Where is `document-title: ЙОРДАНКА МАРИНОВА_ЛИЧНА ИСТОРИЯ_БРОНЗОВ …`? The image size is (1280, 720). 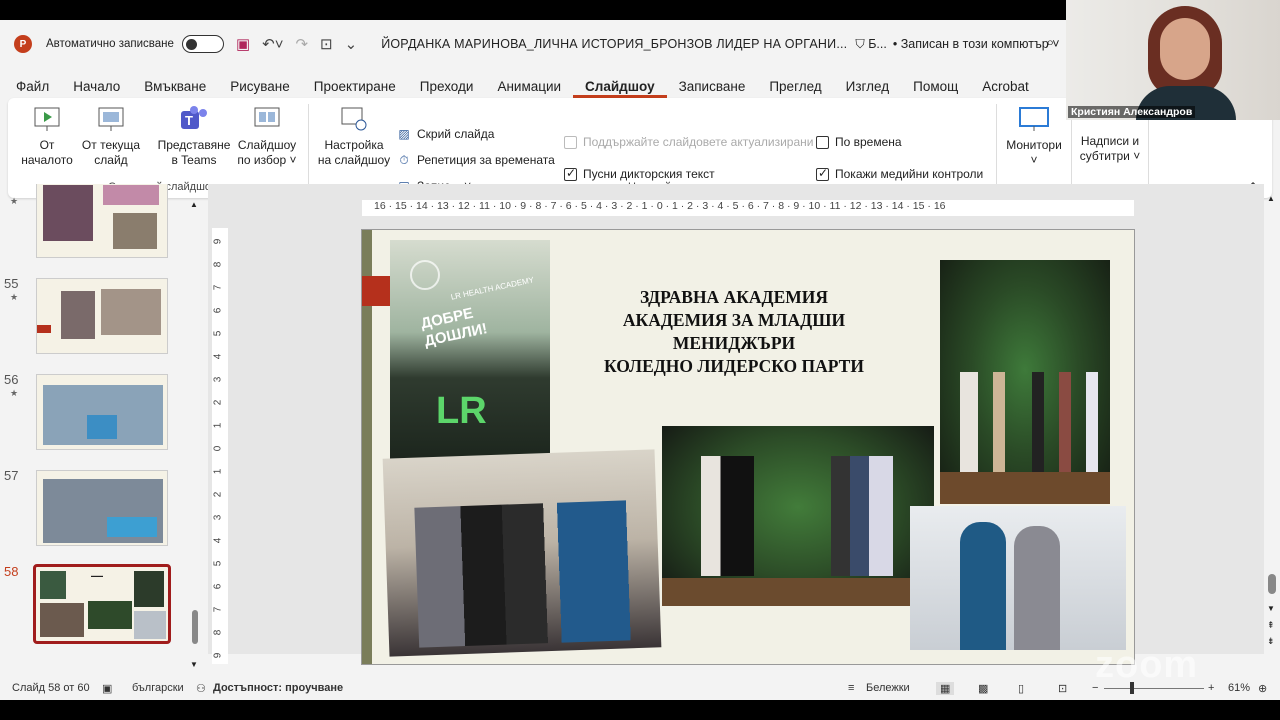
document-title: ЙОРДАНКА МАРИНОВА_ЛИЧНА ИСТОРИЯ_БРОНЗОВ … is located at coordinates (614, 44).